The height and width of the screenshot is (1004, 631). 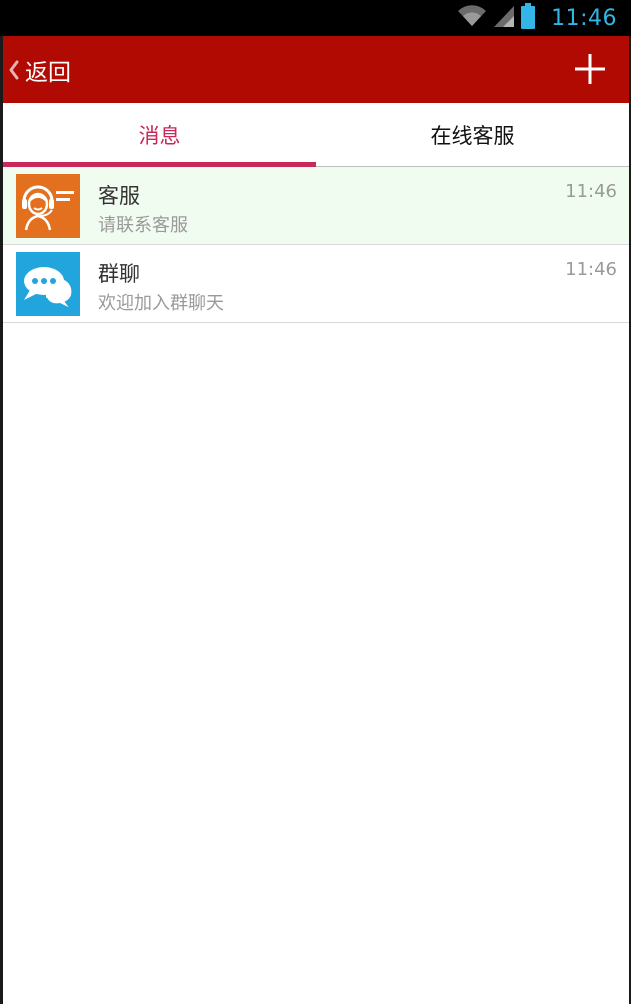 I want to click on chat-bubbles-icon, so click(x=48, y=284).